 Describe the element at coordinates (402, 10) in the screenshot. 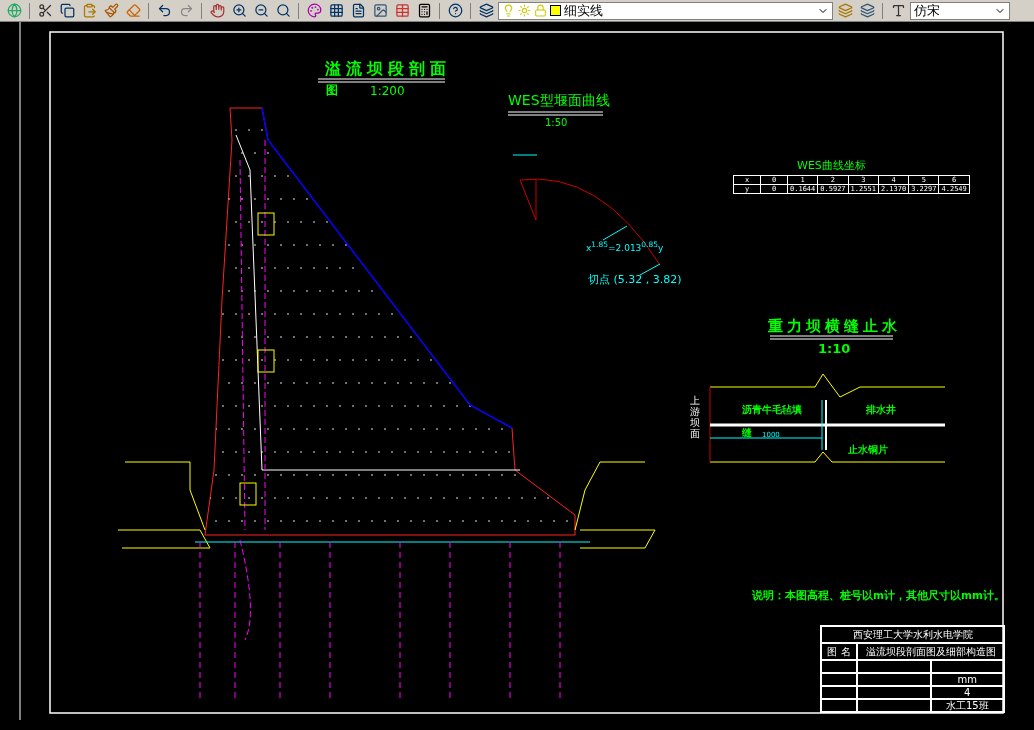

I see `table-icon` at that location.